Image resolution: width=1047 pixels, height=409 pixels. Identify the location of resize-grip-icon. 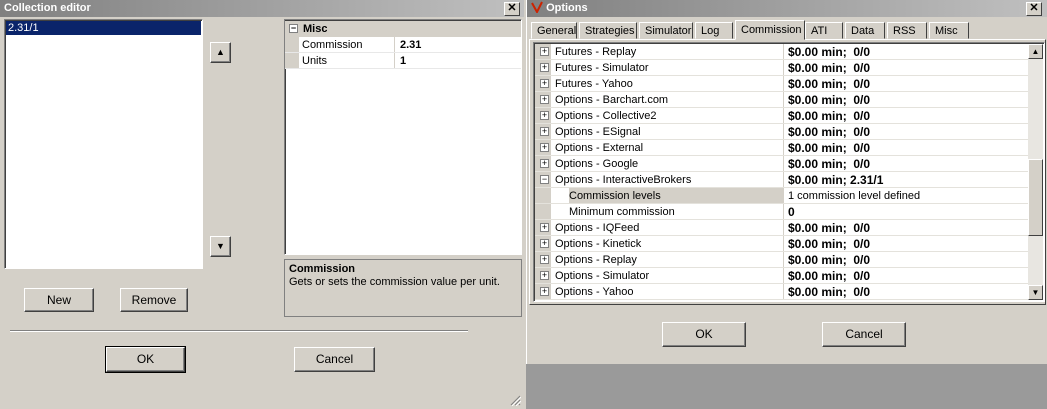
(515, 400).